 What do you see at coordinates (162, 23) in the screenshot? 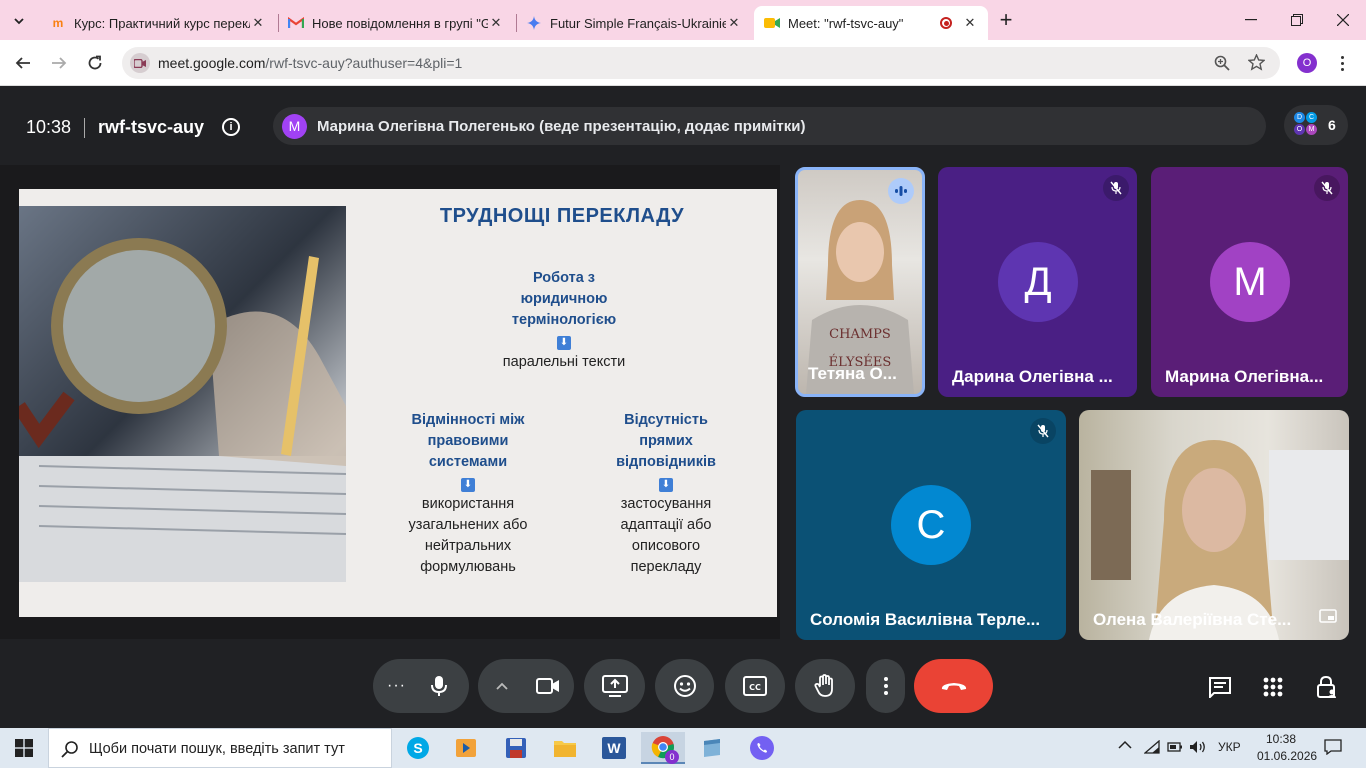
I see `tab-title: Курс: Практичний курс перекл` at bounding box center [162, 23].